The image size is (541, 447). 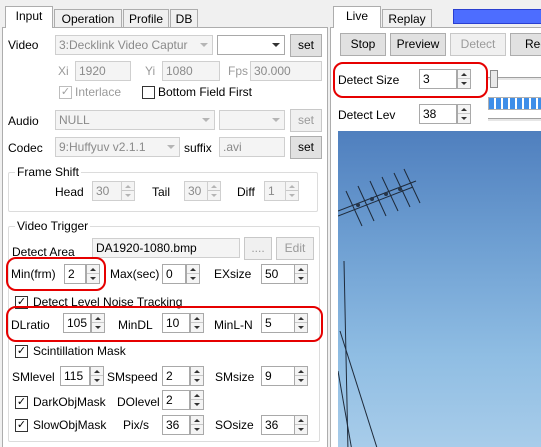 What do you see at coordinates (161, 192) in the screenshot?
I see `tail-label: Tail` at bounding box center [161, 192].